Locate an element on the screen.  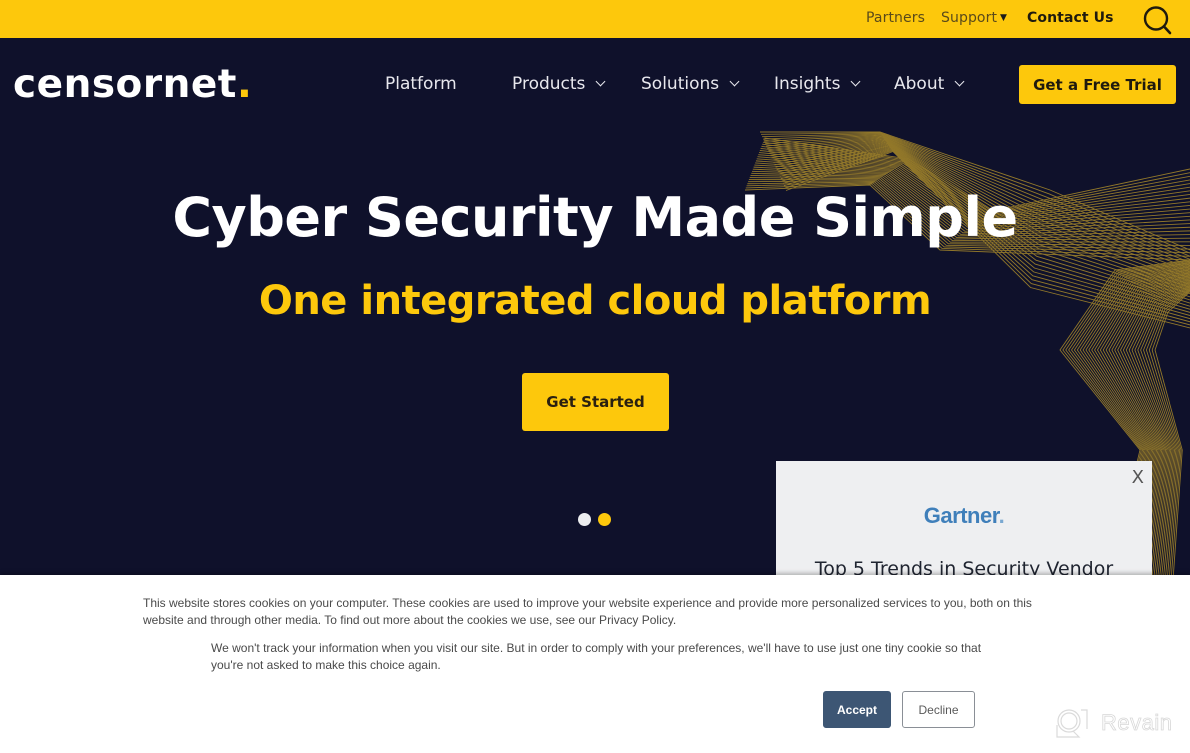
partners-link: Partners is located at coordinates (895, 18).